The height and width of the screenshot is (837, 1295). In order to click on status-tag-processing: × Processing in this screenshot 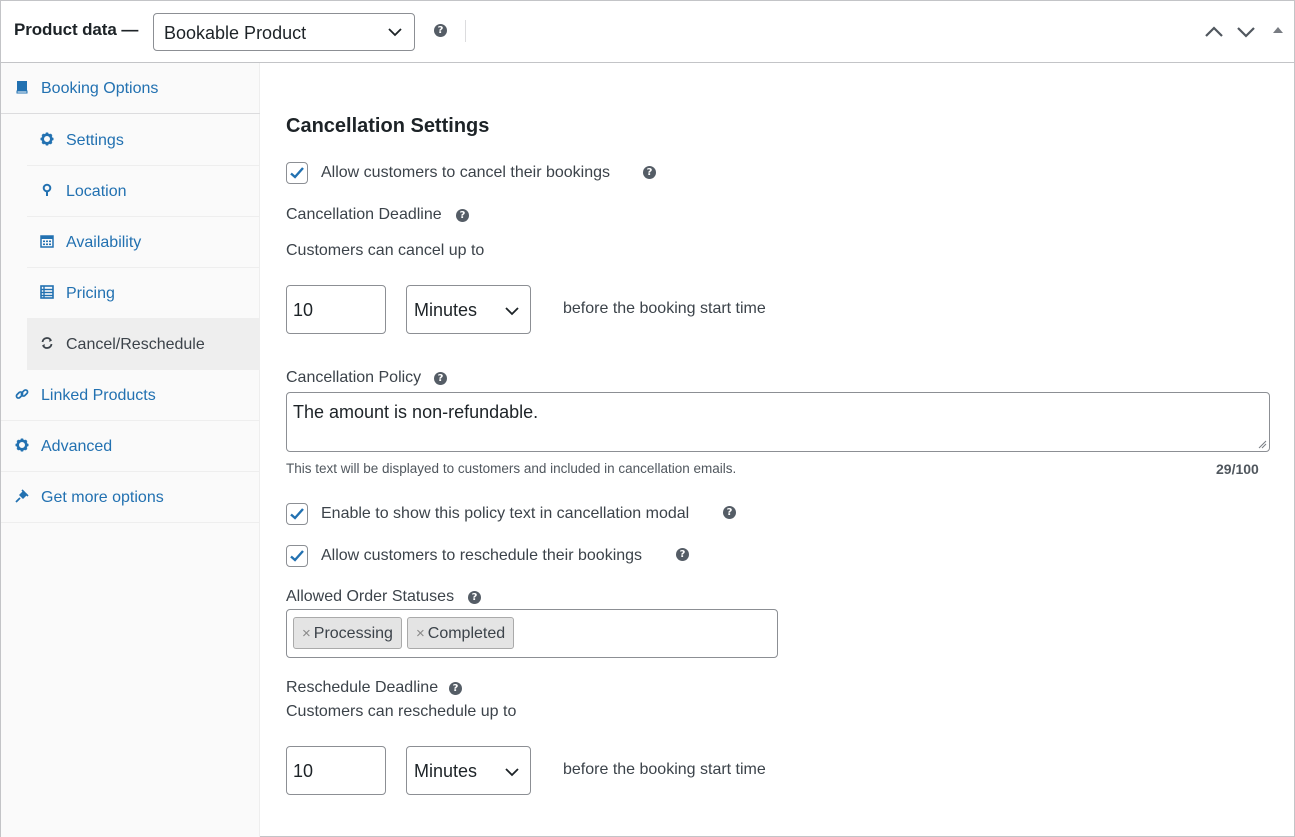, I will do `click(347, 633)`.